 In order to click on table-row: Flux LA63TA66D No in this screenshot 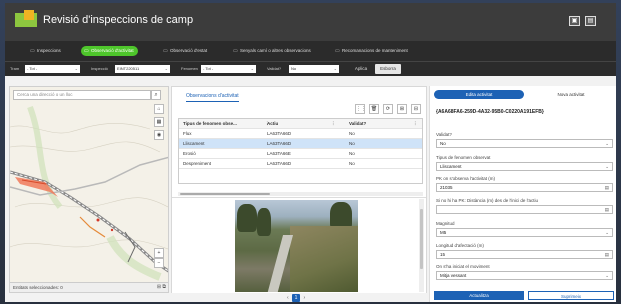, I will do `click(300, 134)`.